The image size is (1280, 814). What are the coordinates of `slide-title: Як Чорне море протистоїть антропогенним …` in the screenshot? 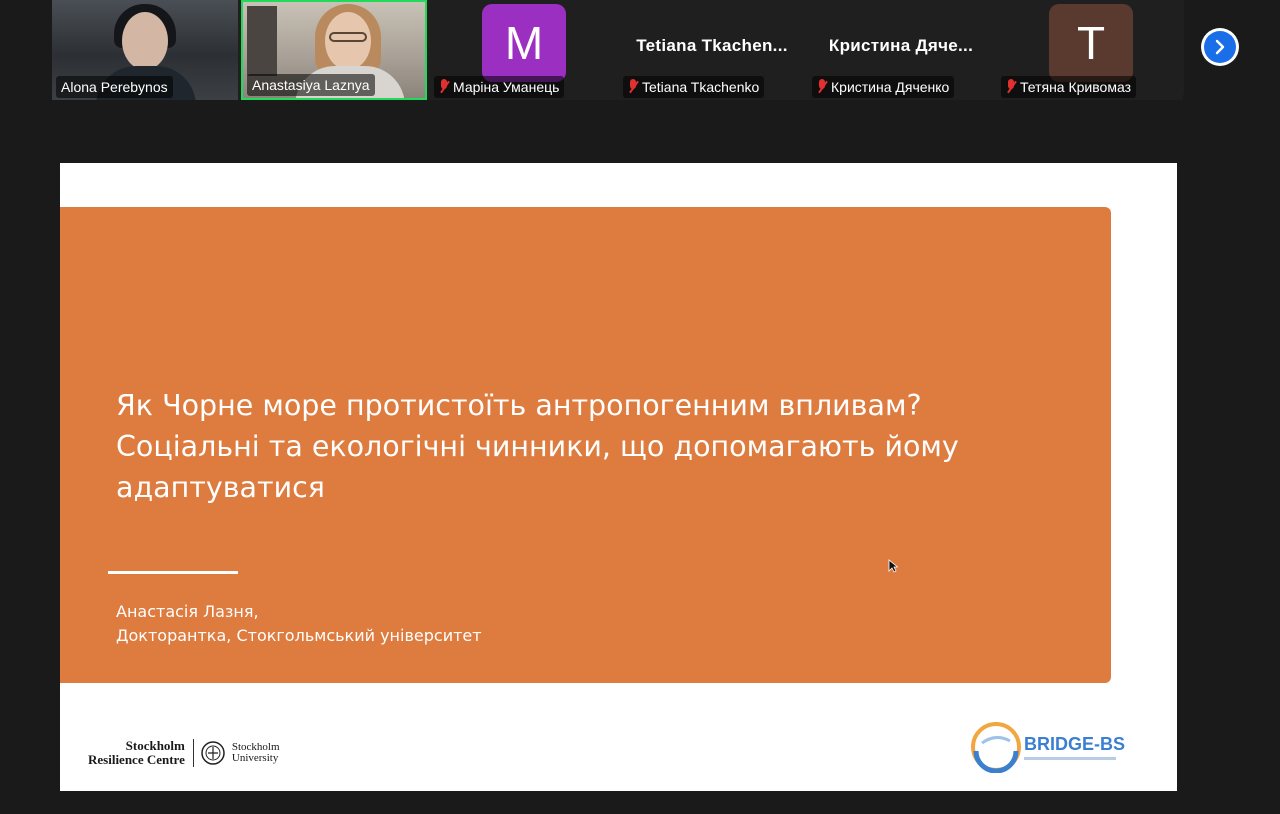 It's located at (537, 446).